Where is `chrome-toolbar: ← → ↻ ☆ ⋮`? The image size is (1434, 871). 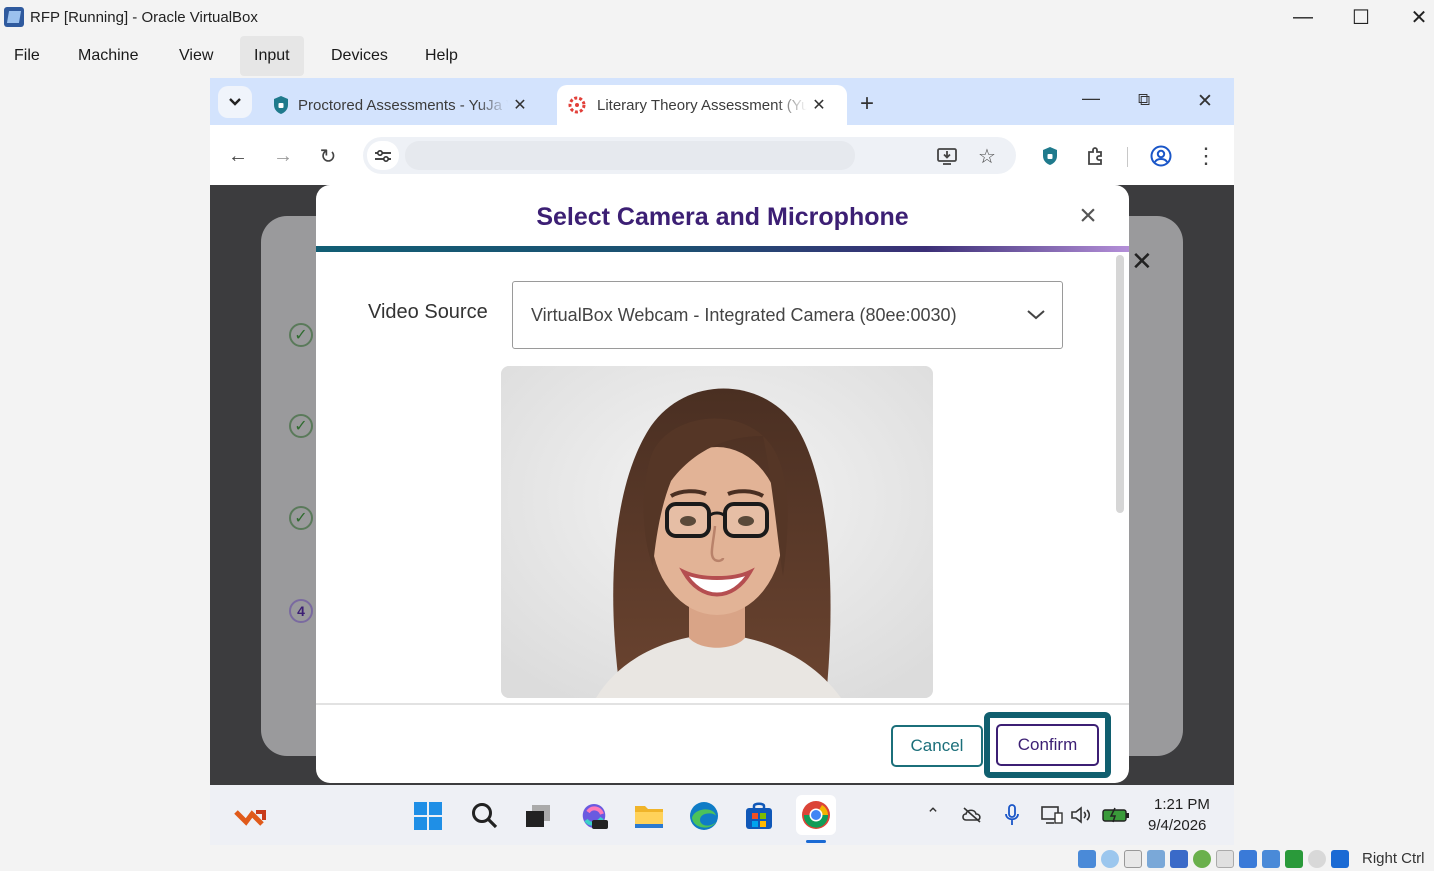 chrome-toolbar: ← → ↻ ☆ ⋮ is located at coordinates (722, 155).